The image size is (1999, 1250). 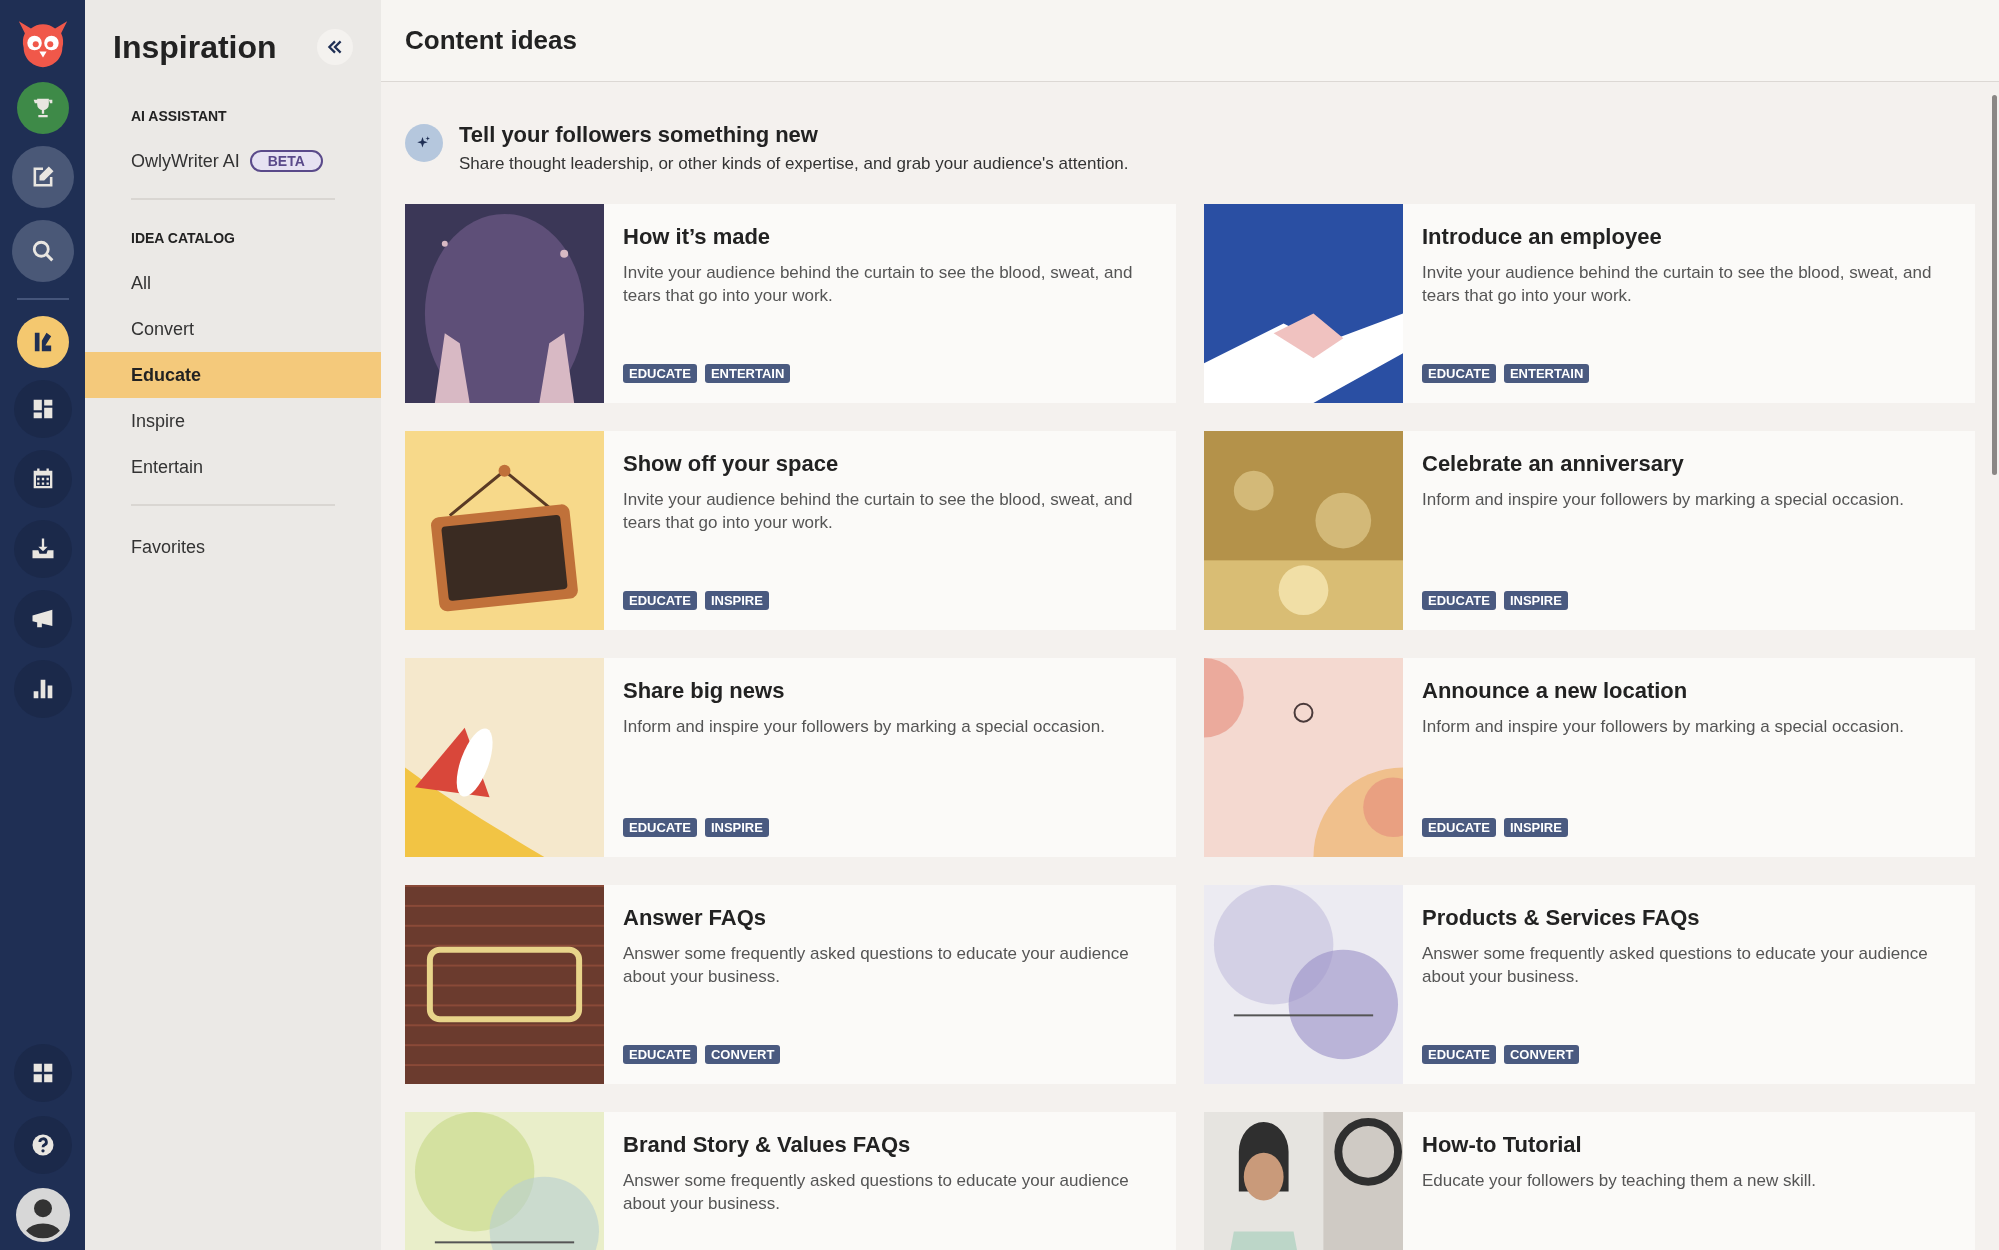 I want to click on page-title: Content ideas, so click(x=491, y=40).